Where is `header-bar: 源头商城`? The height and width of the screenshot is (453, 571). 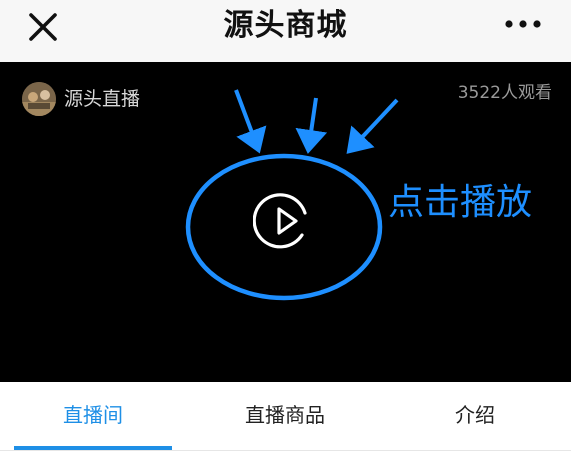
header-bar: 源头商城 is located at coordinates (285, 31).